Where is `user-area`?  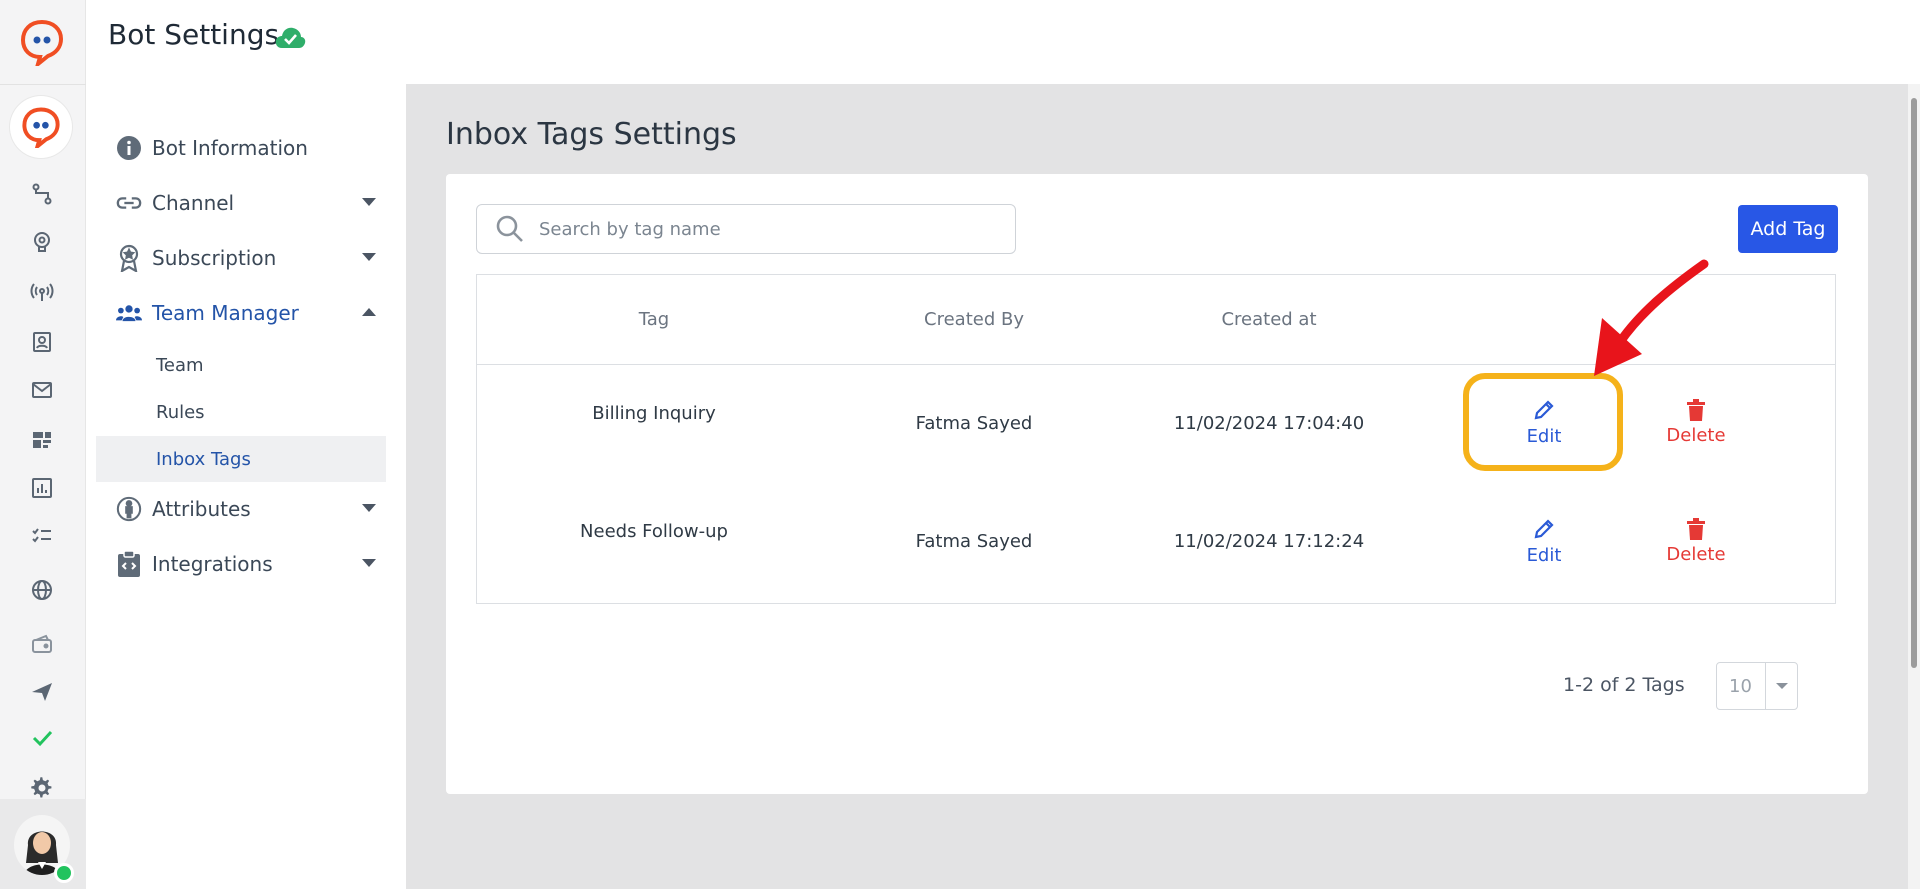
user-area is located at coordinates (43, 844).